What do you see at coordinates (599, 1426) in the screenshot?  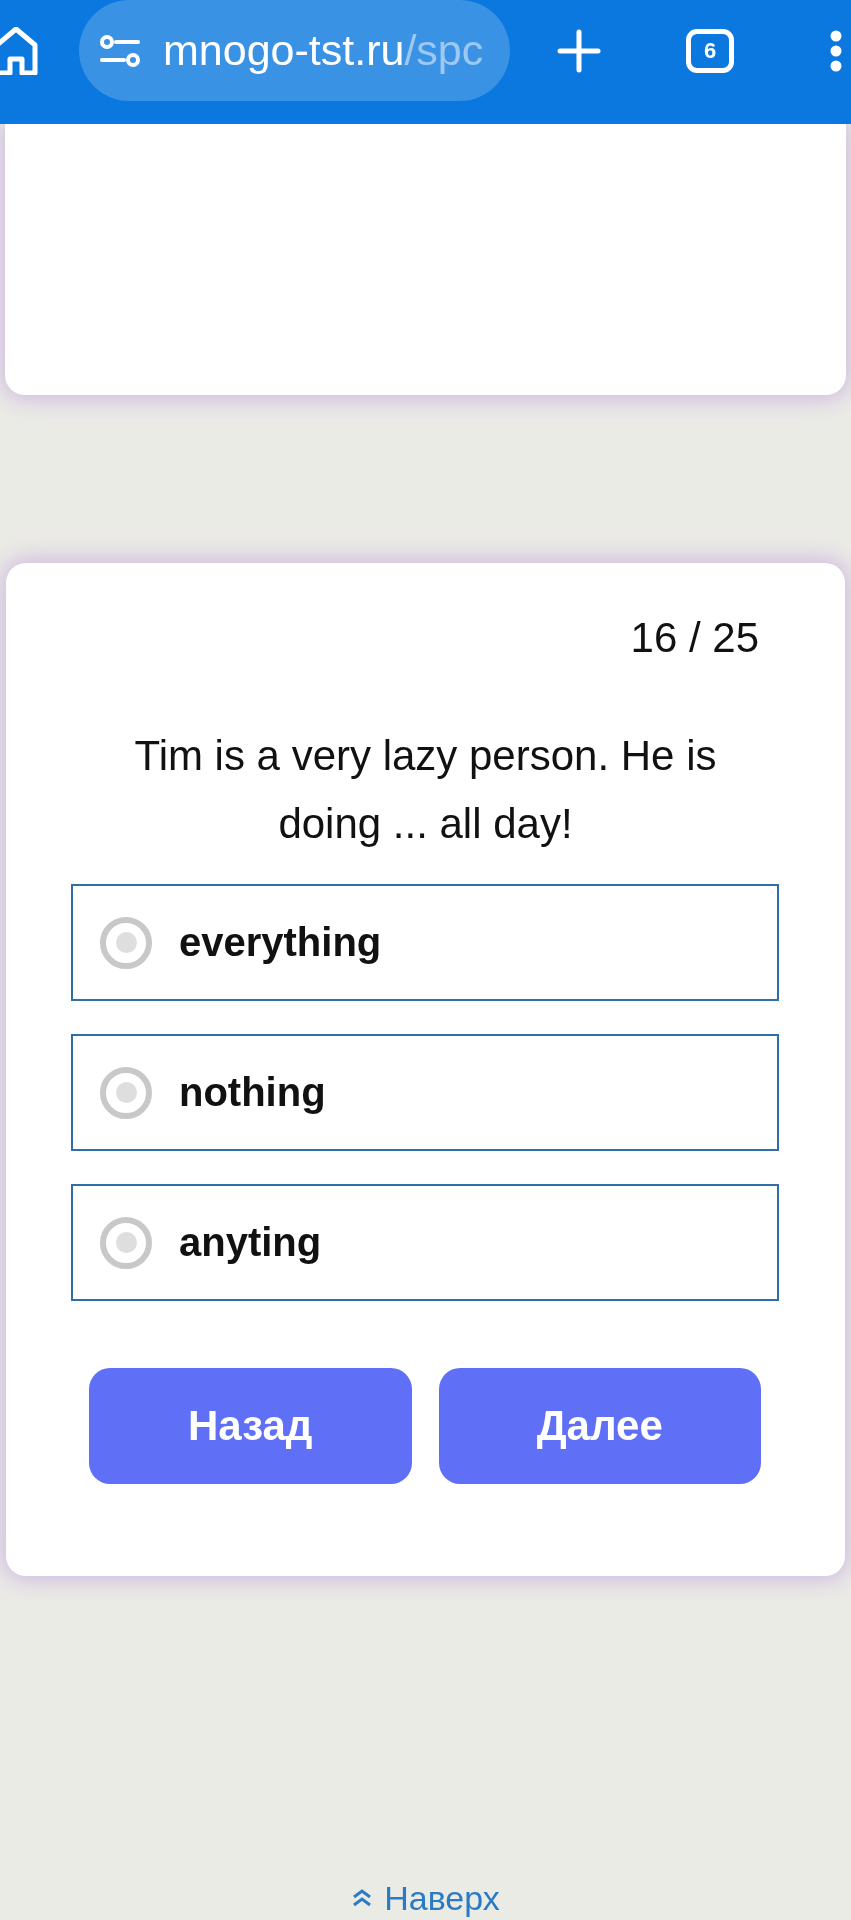 I see `next-button: Далее` at bounding box center [599, 1426].